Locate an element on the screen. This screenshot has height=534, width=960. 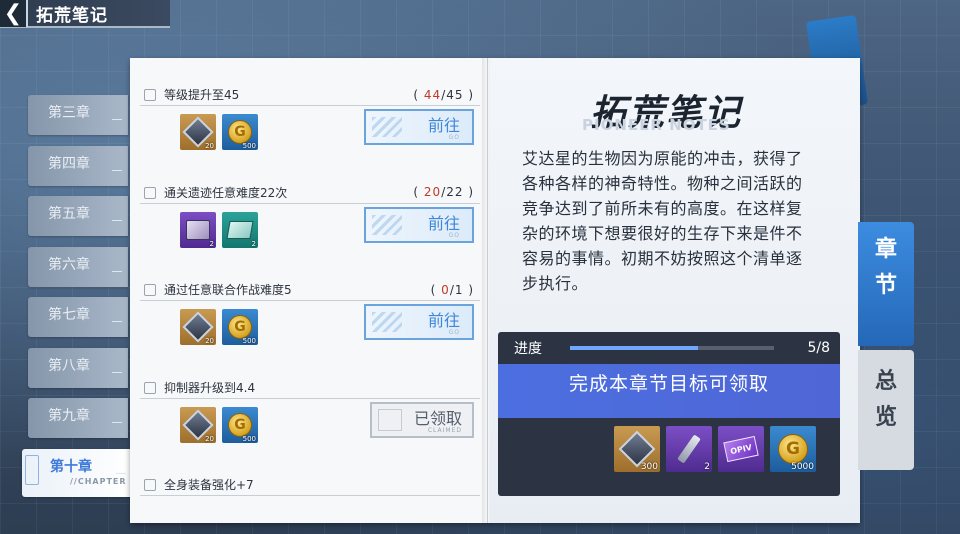
task-header: 通关遗迹任意难度22次 ( 20/22 ) is located at coordinates (310, 193).